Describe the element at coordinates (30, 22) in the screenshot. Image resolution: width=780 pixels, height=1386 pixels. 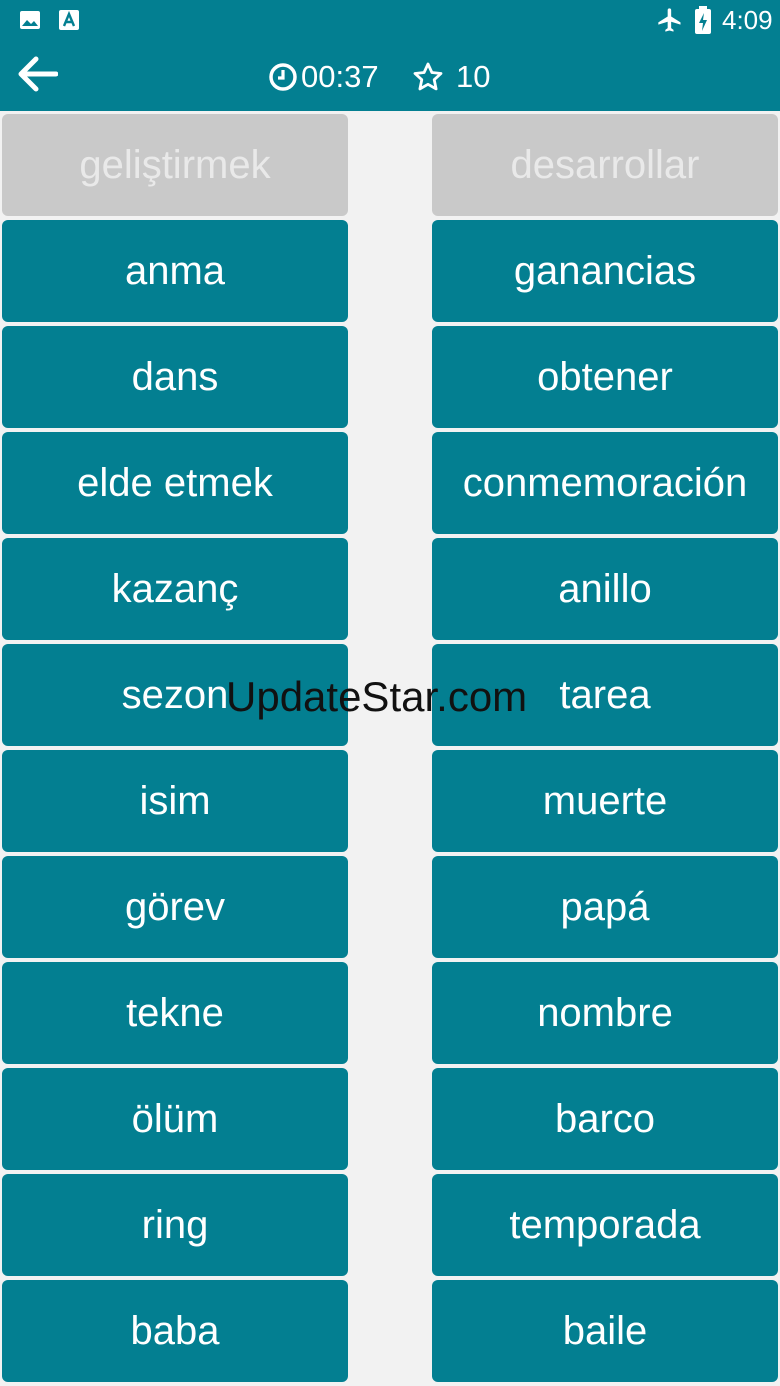
I see `gallery-icon` at that location.